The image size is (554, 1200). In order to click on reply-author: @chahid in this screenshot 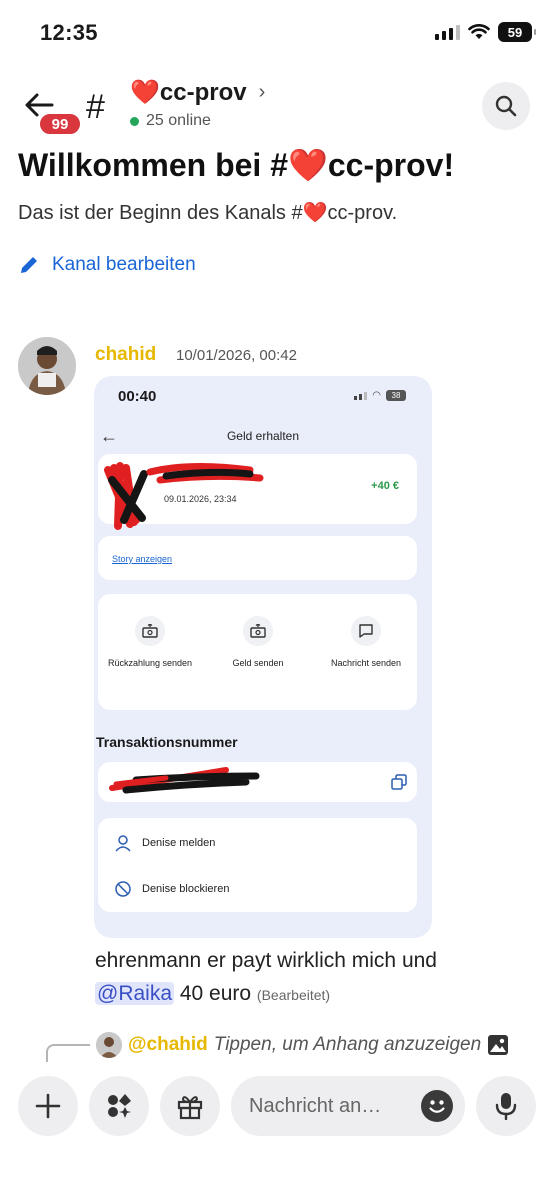, I will do `click(168, 1044)`.